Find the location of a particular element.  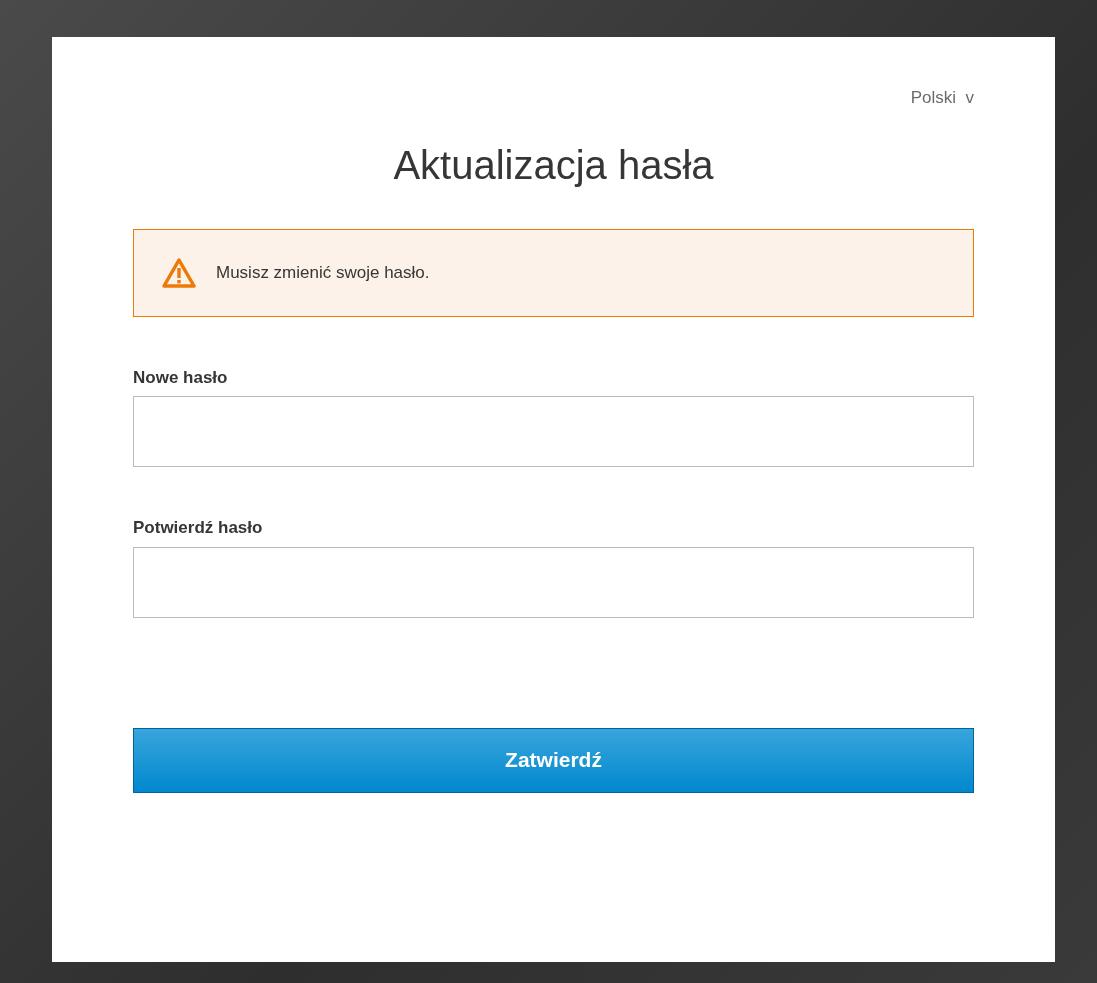

field-label: Nowe hasło is located at coordinates (181, 377).